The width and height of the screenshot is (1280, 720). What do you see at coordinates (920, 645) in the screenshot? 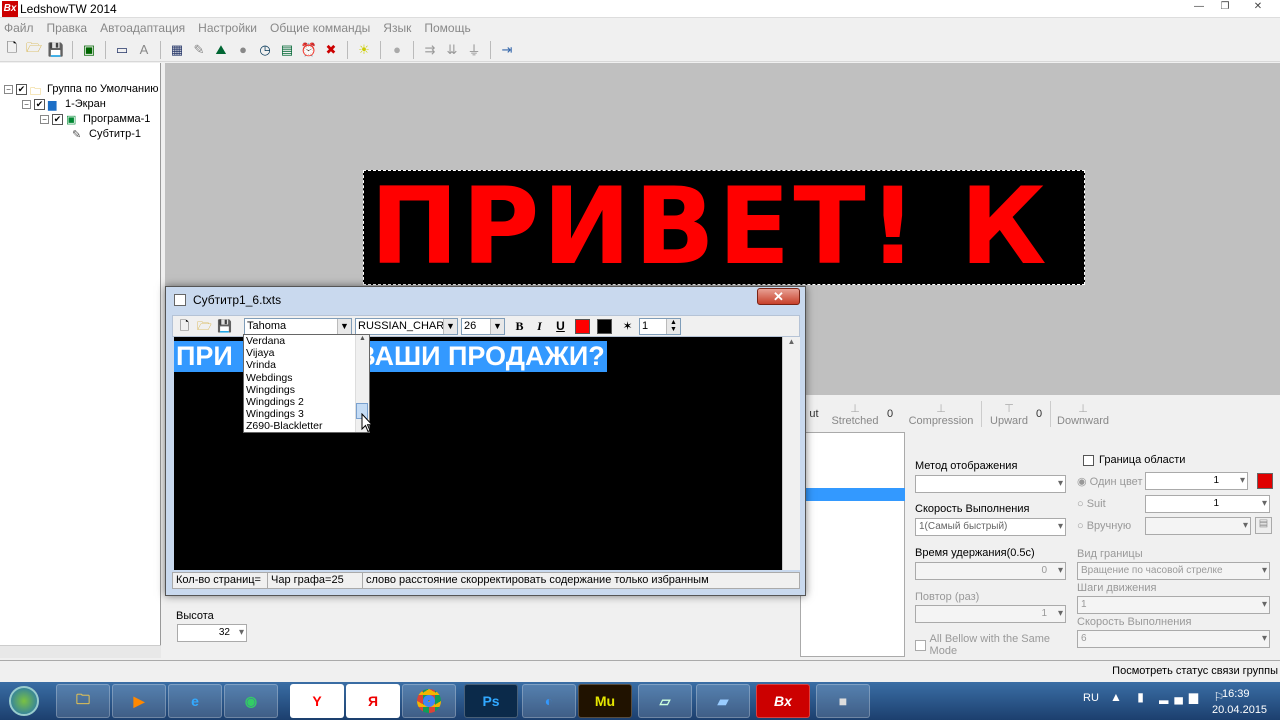
I see `checkbox-icon` at bounding box center [920, 645].